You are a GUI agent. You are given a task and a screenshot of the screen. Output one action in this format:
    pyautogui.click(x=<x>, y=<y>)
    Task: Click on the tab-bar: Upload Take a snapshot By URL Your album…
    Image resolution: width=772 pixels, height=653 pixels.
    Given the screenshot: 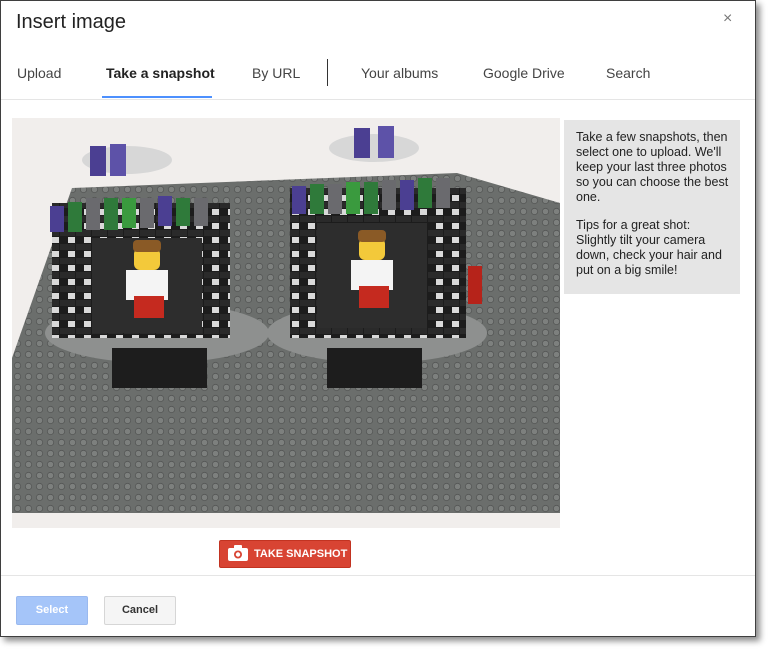 What is the action you would take?
    pyautogui.click(x=378, y=78)
    